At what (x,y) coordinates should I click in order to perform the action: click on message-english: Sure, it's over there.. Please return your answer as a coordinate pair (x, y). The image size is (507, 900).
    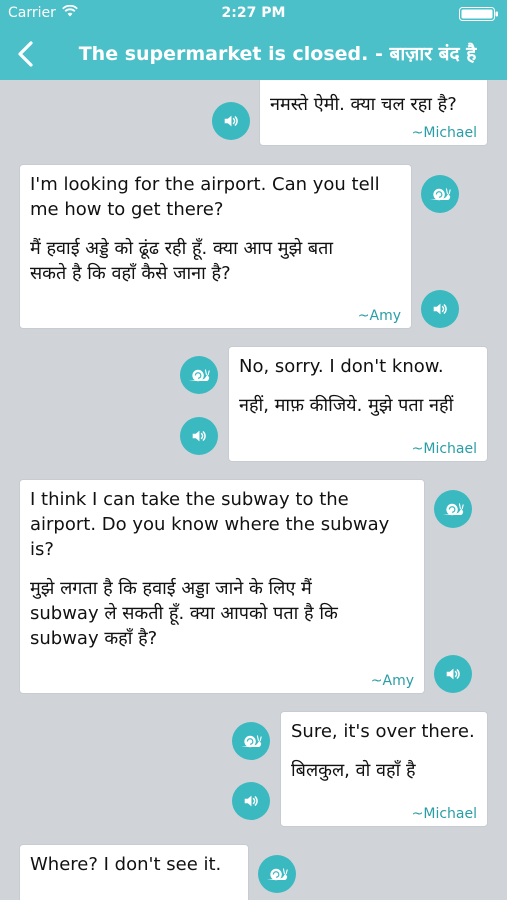
    Looking at the image, I should click on (383, 731).